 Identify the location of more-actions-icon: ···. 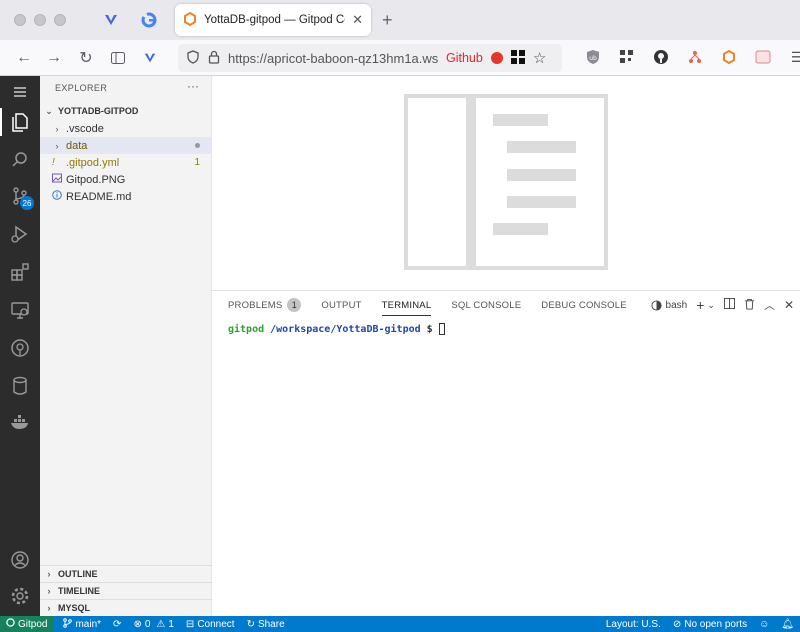
(193, 86).